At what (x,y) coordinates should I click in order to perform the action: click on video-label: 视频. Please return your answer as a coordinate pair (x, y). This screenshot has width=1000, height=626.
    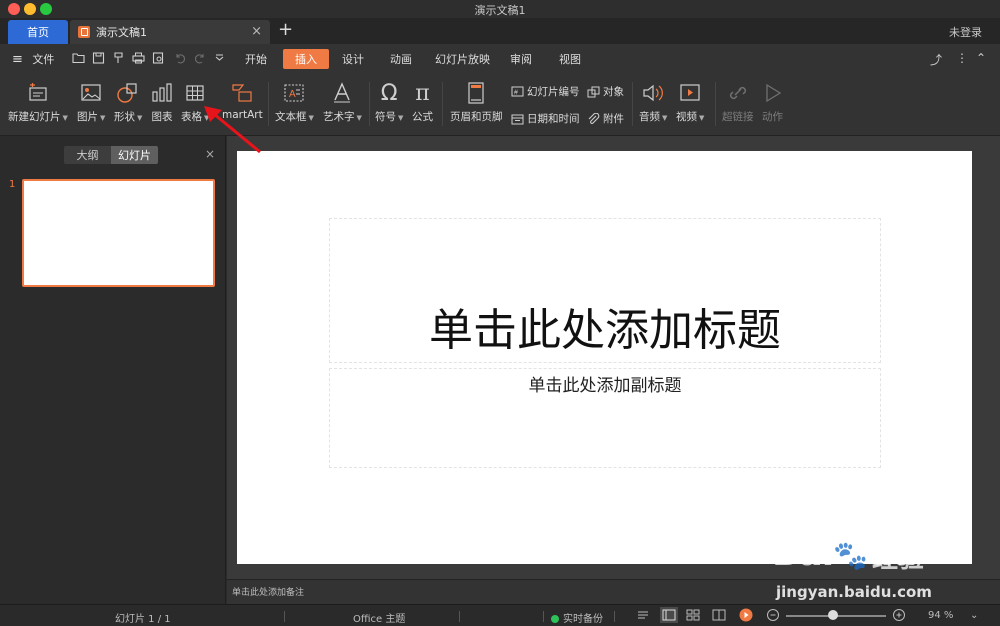
    Looking at the image, I should click on (686, 117).